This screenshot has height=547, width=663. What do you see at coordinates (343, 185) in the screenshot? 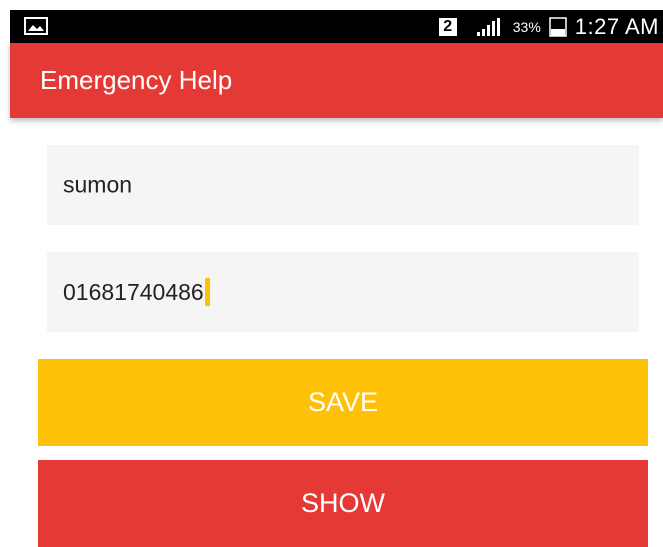
I see `name-input: sumon` at bounding box center [343, 185].